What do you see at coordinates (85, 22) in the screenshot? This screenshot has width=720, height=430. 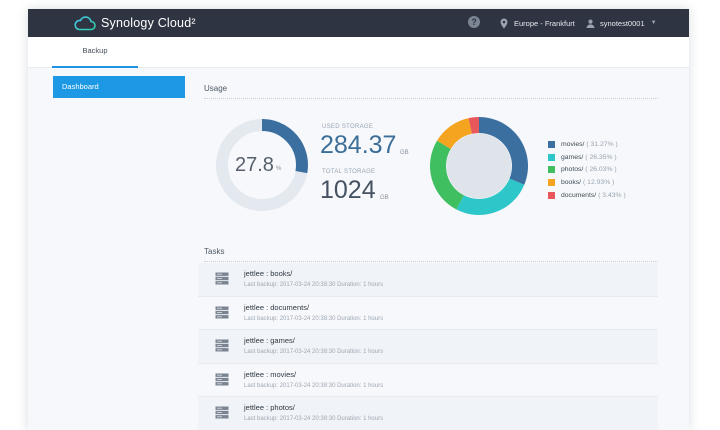 I see `cloud-icon` at bounding box center [85, 22].